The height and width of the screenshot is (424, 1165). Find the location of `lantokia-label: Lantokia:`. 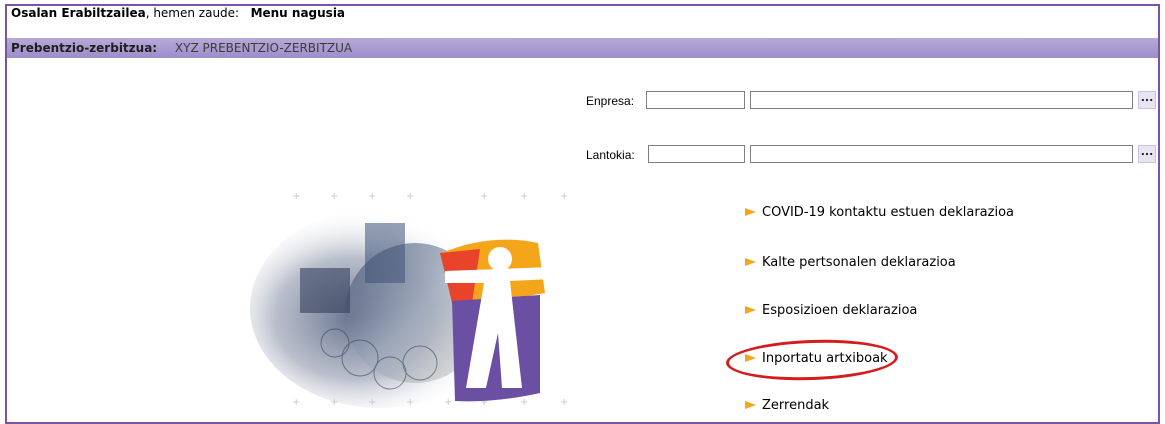

lantokia-label: Lantokia: is located at coordinates (610, 155).